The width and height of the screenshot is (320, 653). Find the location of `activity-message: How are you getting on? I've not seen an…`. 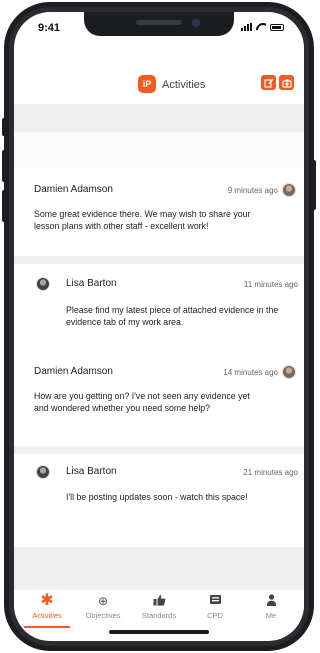

activity-message: How are you getting on? I've not seen an… is located at coordinates (142, 402).